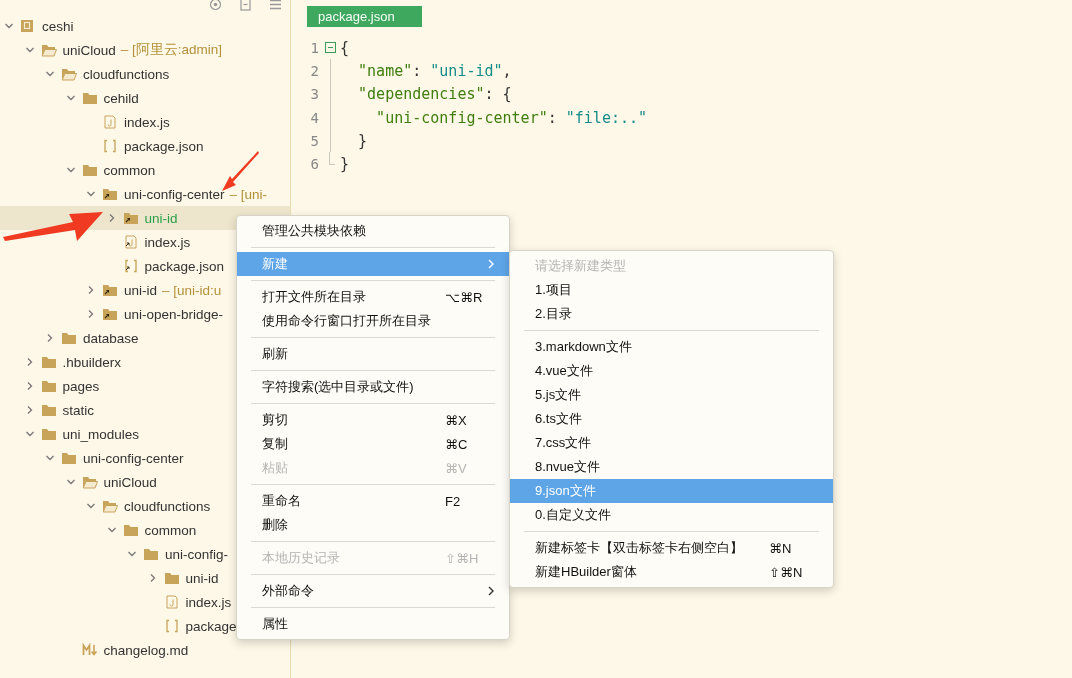  What do you see at coordinates (338, 386) in the screenshot?
I see `menu-item-label: 字符搜索(选中目录或文件)` at bounding box center [338, 386].